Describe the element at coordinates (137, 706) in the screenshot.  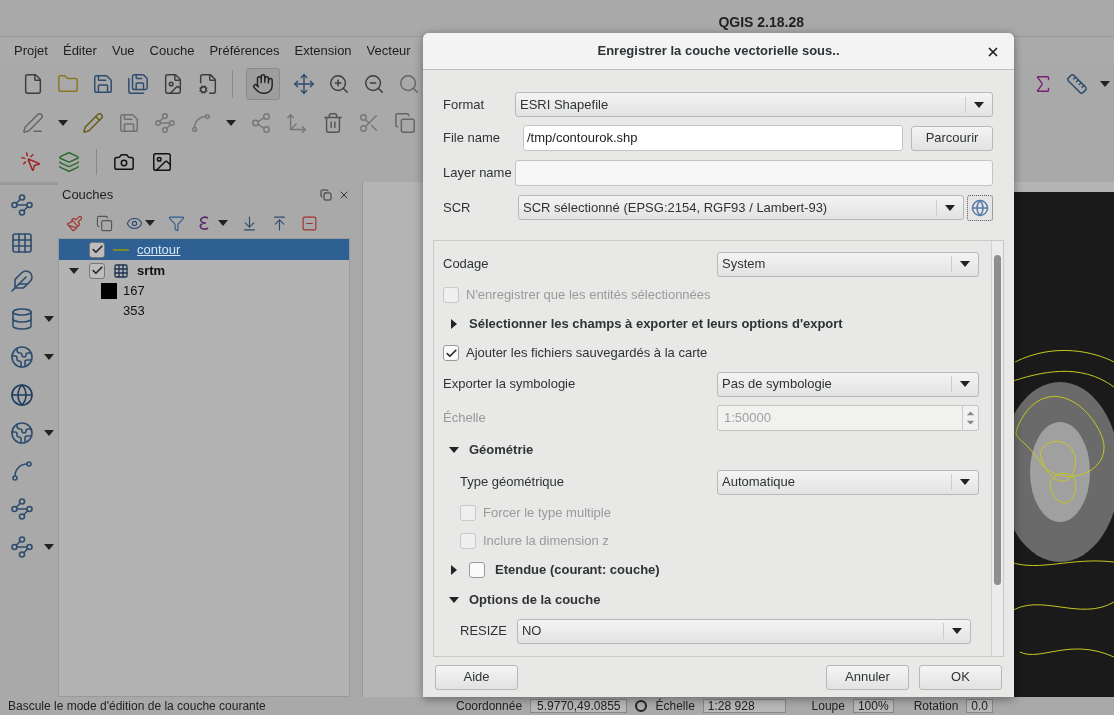
I see `status-message: Bascule le mode d'édition de la couche courante` at that location.